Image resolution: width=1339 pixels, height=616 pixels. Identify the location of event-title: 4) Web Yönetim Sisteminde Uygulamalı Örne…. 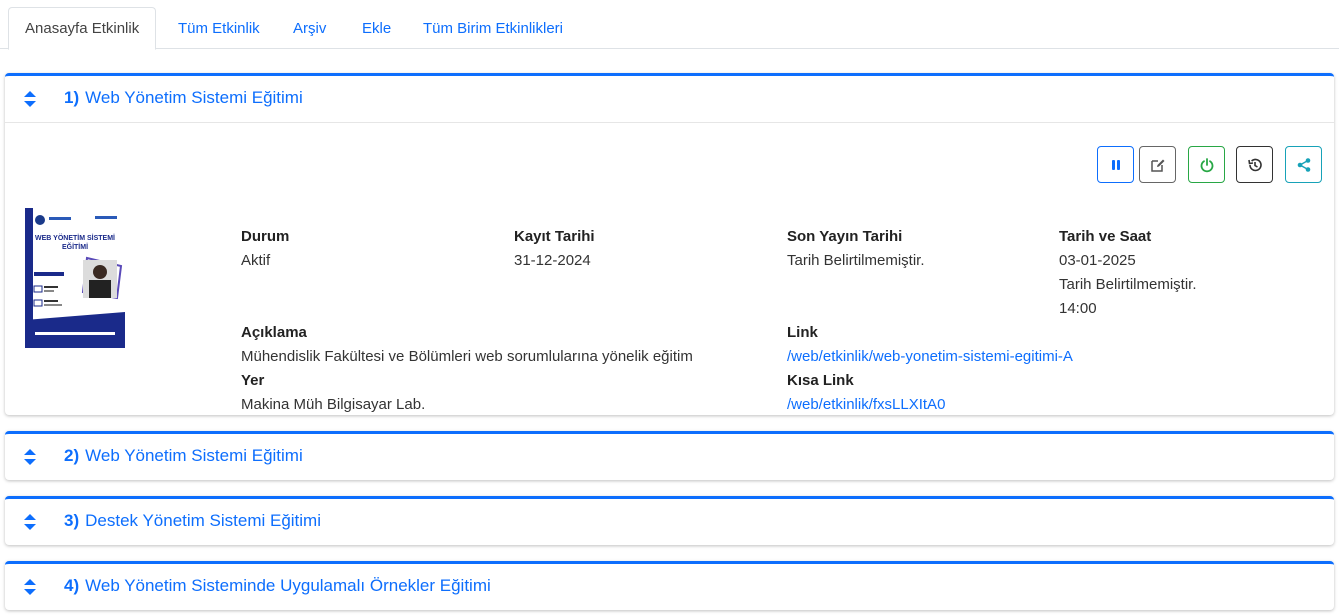
(277, 585).